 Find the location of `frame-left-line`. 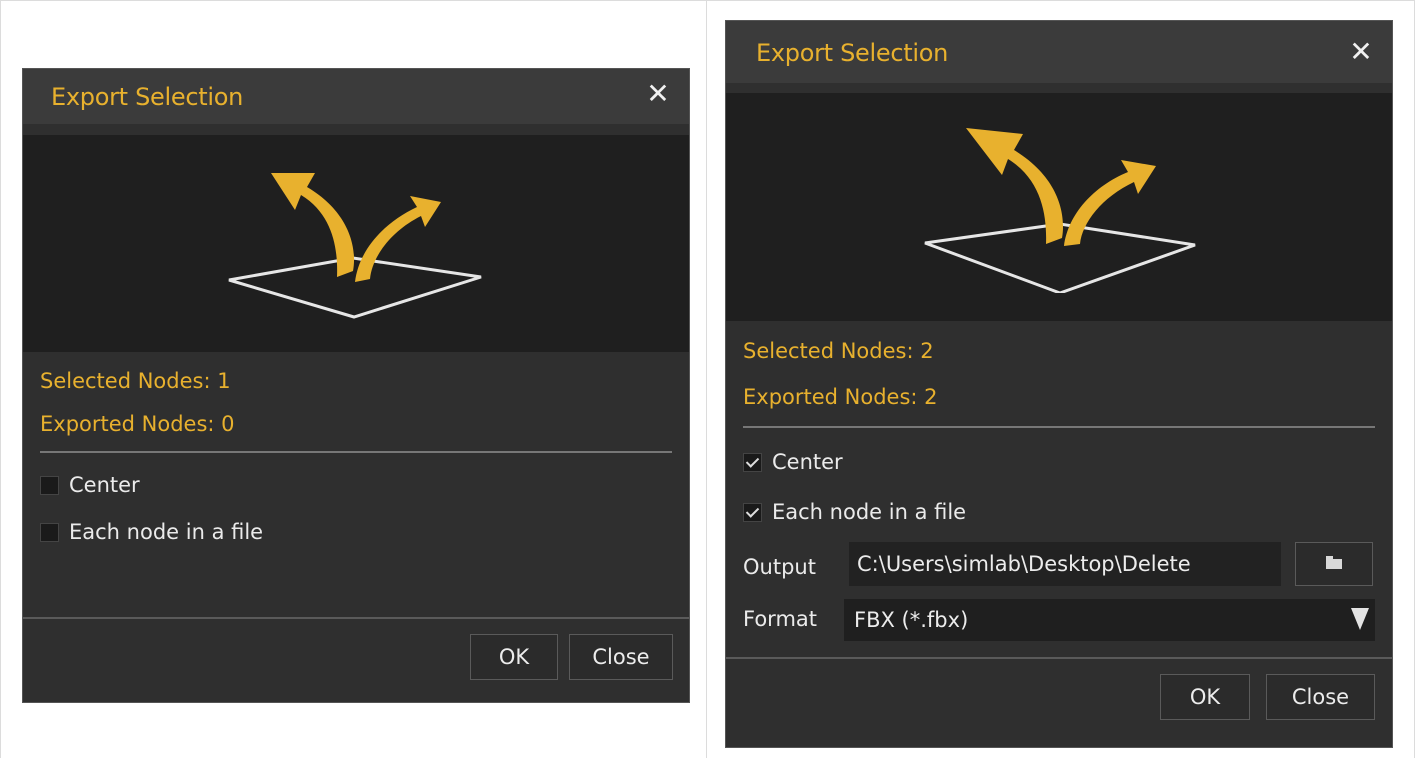

frame-left-line is located at coordinates (0, 379).